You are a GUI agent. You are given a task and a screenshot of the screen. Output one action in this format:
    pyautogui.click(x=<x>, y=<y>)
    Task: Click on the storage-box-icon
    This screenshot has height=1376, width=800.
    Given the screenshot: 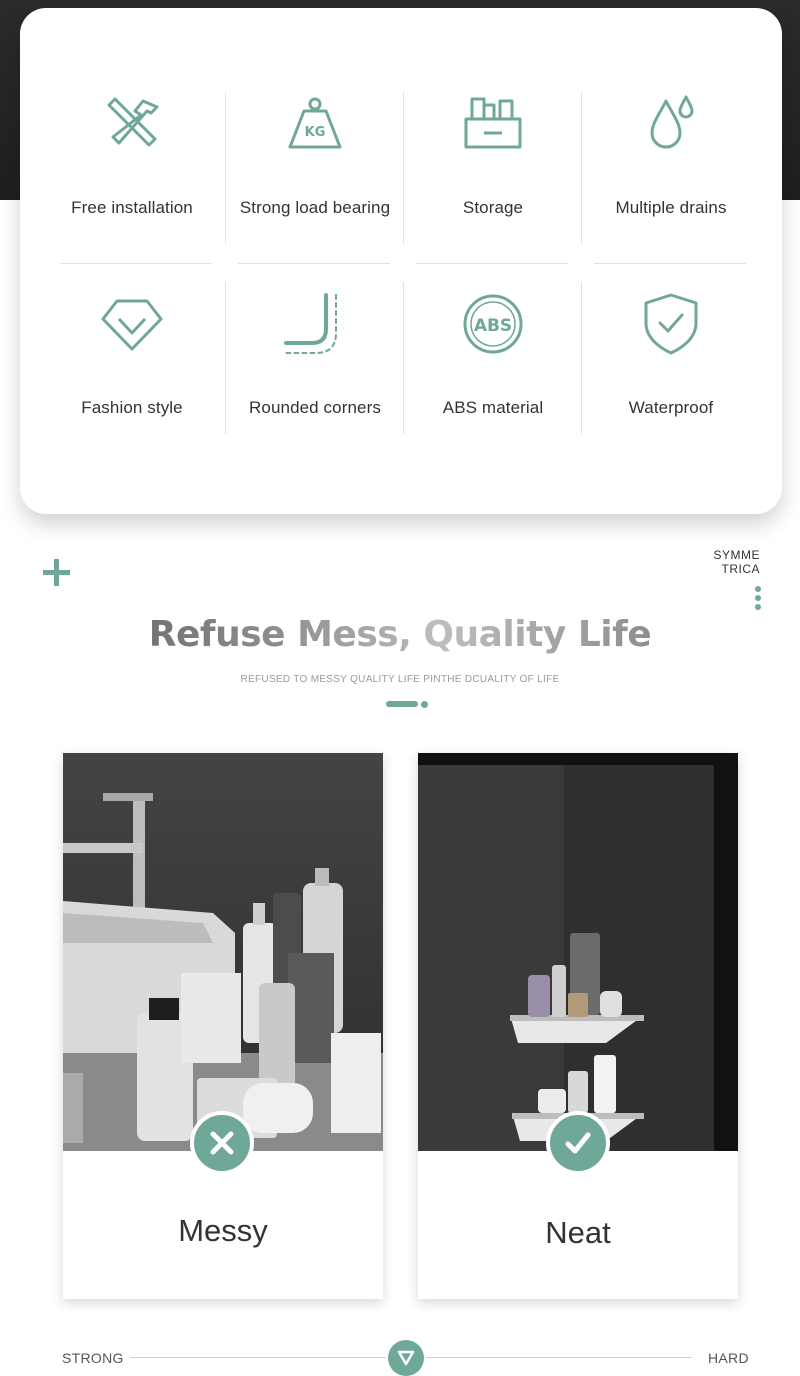 What is the action you would take?
    pyautogui.click(x=493, y=124)
    